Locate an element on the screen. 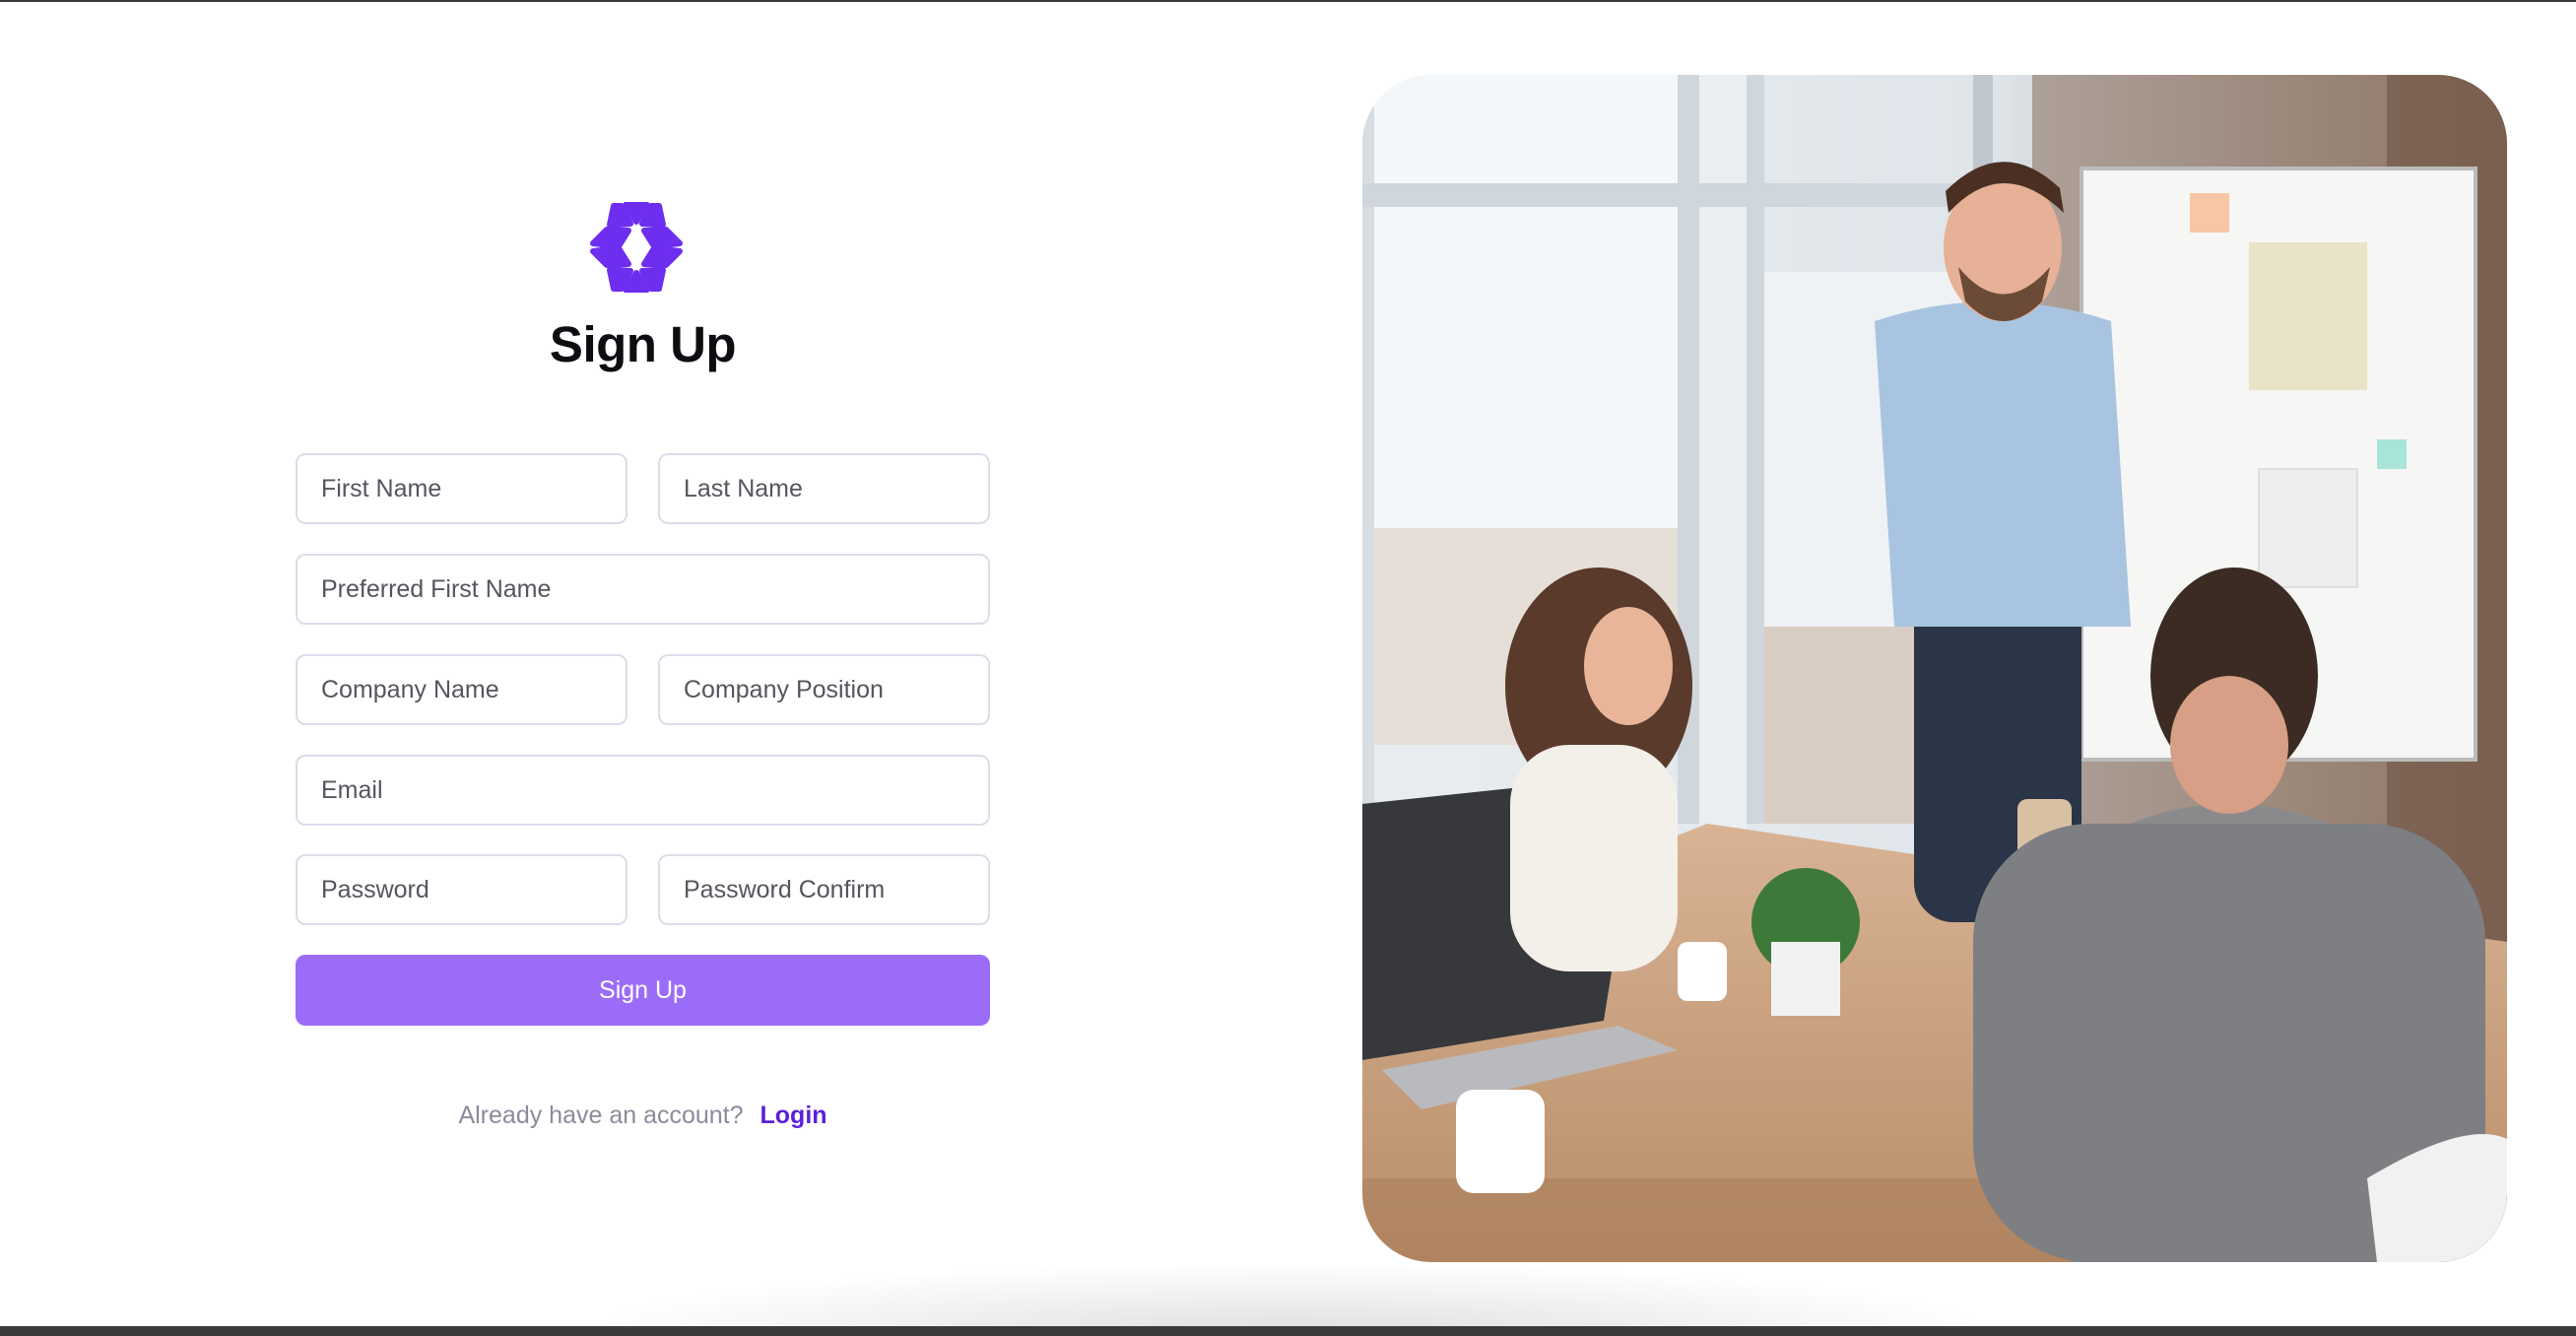 The image size is (2576, 1336). first-name-input is located at coordinates (462, 488).